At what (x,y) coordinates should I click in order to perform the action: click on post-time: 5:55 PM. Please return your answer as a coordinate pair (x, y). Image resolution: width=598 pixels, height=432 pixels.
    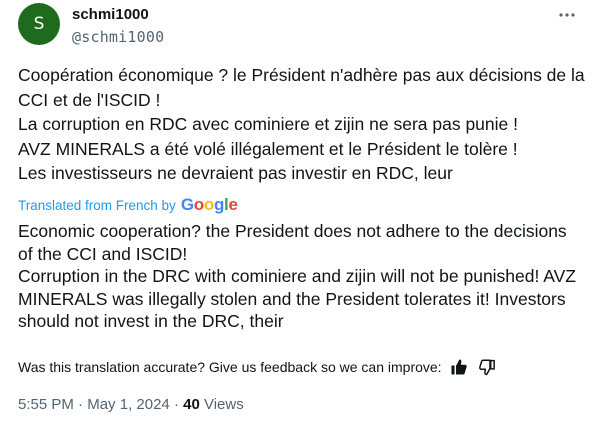
    Looking at the image, I should click on (46, 404).